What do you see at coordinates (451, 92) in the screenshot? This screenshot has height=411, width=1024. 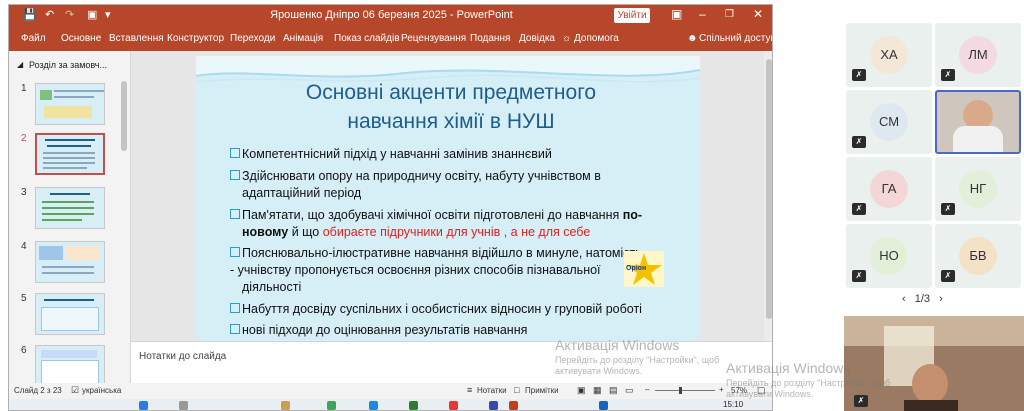 I see `slide-title-line-1: Основні акценти предметного` at bounding box center [451, 92].